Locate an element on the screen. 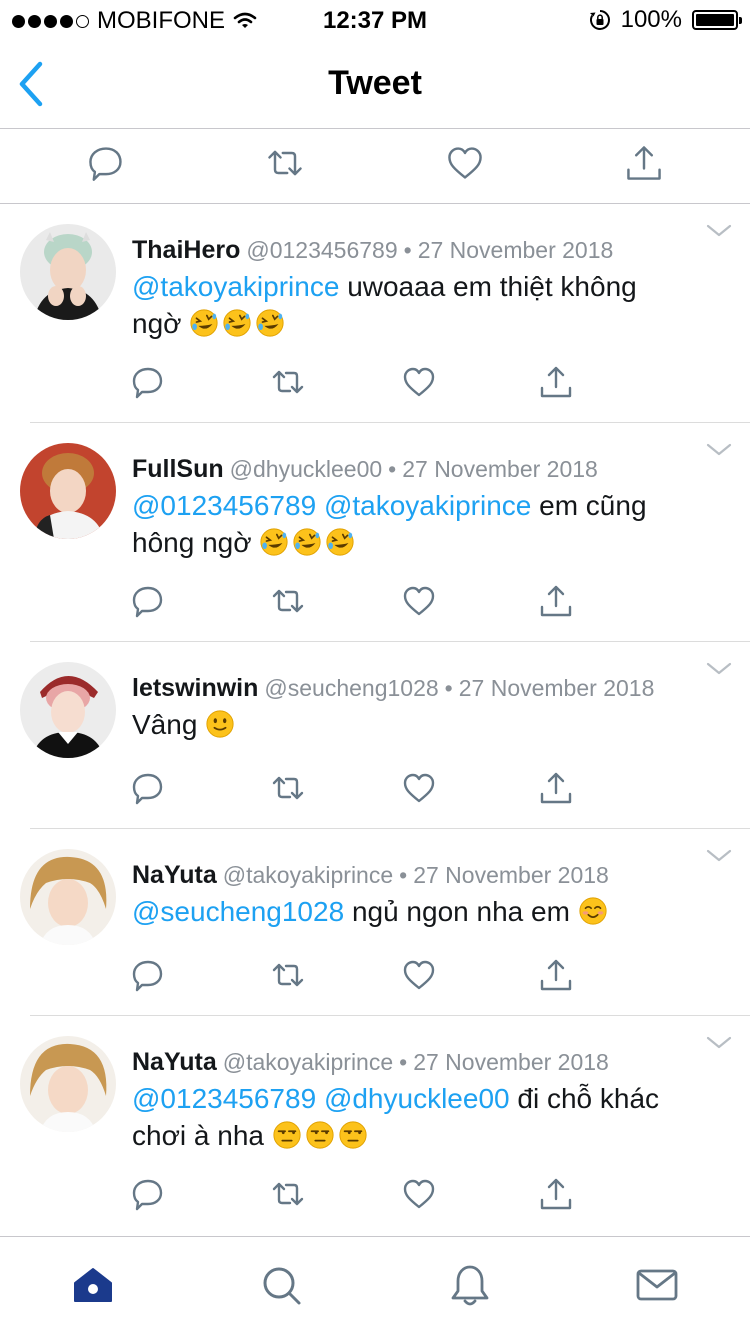 The width and height of the screenshot is (750, 1335). slightly-smiling-emoji is located at coordinates (220, 724).